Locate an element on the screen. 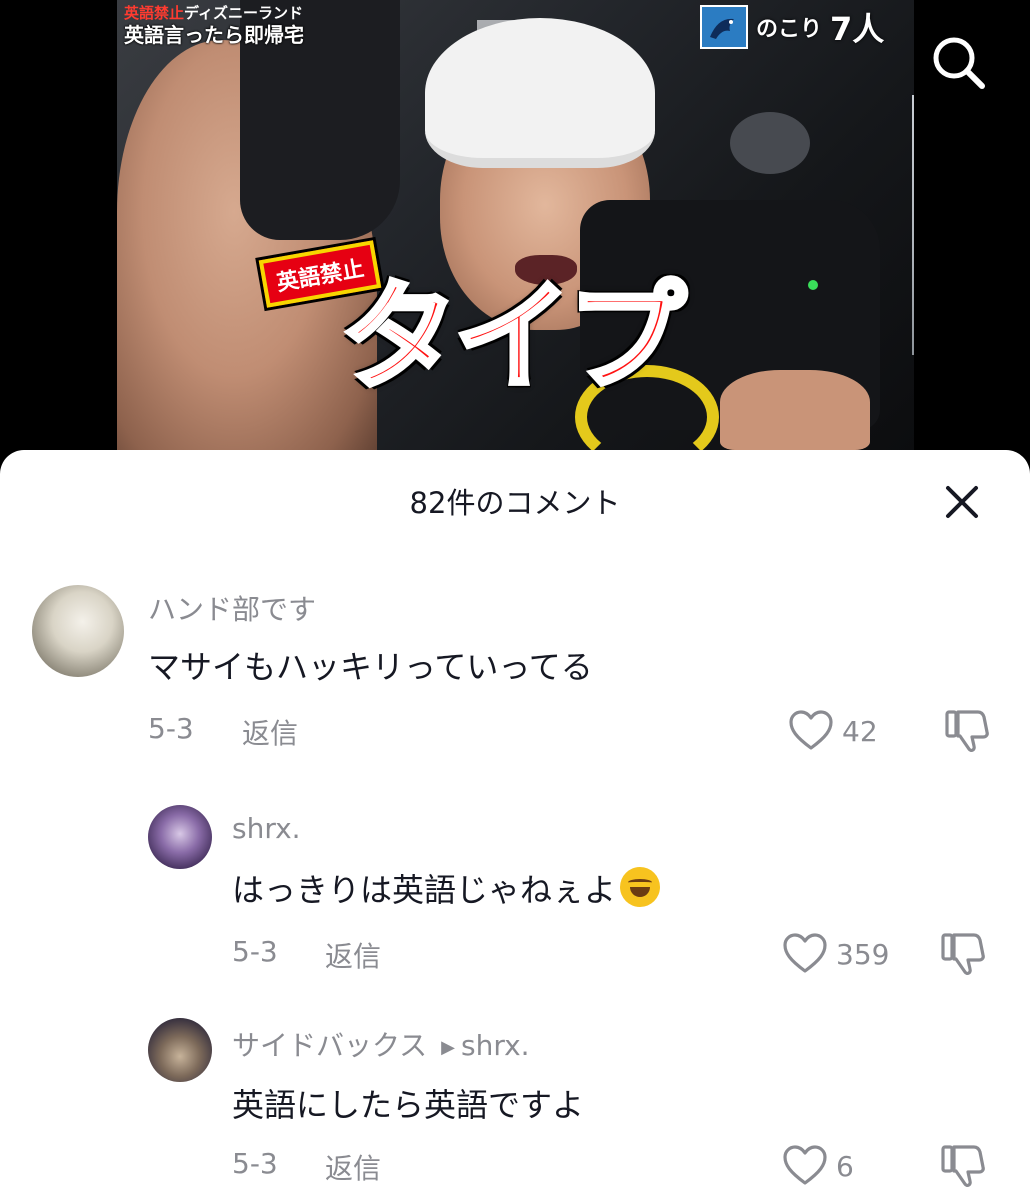 This screenshot has width=1030, height=1200. like-count: 42 is located at coordinates (860, 731).